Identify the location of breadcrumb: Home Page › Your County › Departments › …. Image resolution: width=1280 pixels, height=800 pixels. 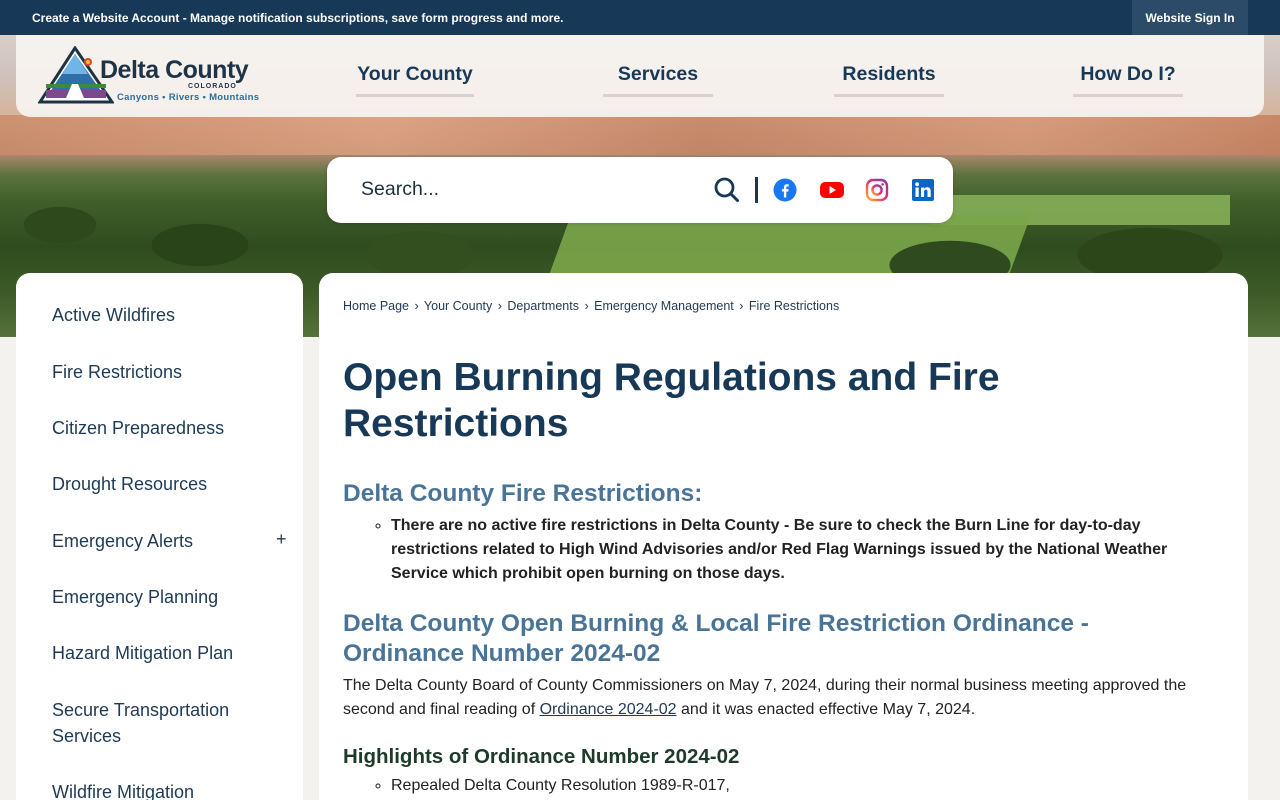
(591, 306).